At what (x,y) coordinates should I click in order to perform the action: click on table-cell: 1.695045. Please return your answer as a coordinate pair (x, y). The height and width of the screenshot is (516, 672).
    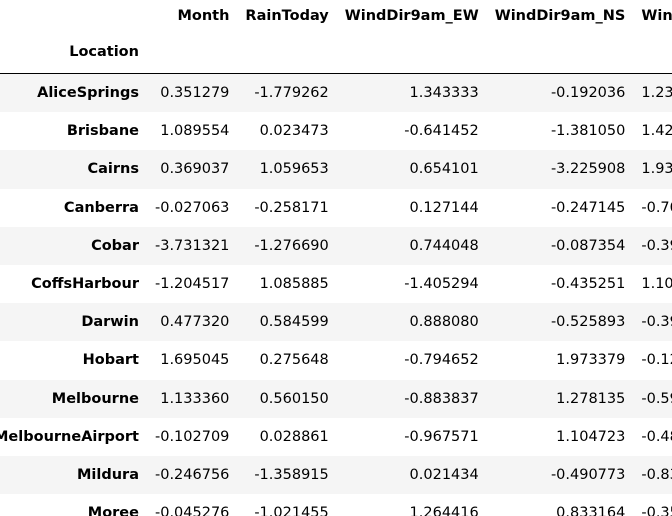
    Looking at the image, I should click on (192, 360).